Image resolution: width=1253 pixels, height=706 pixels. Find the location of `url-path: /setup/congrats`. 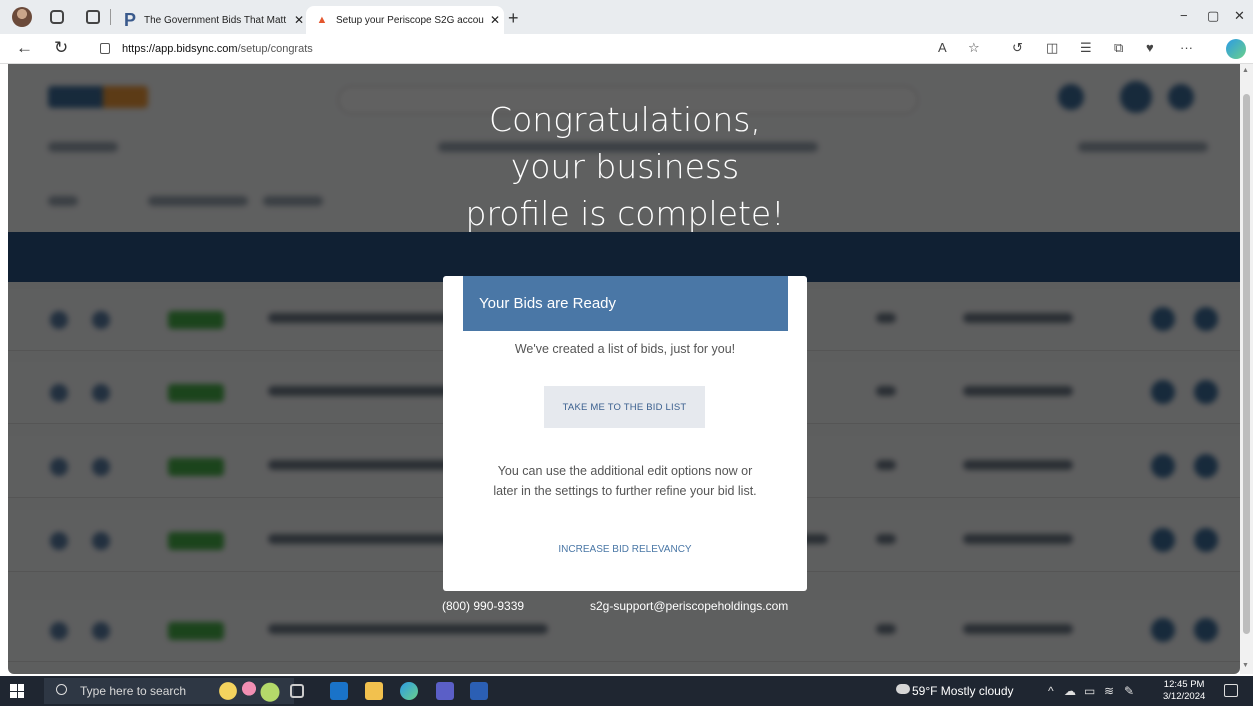

url-path: /setup/congrats is located at coordinates (275, 48).